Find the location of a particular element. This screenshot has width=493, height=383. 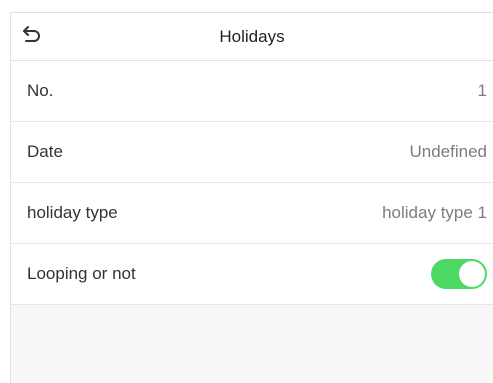

holiday-type-value: holiday type 1 is located at coordinates (434, 212).